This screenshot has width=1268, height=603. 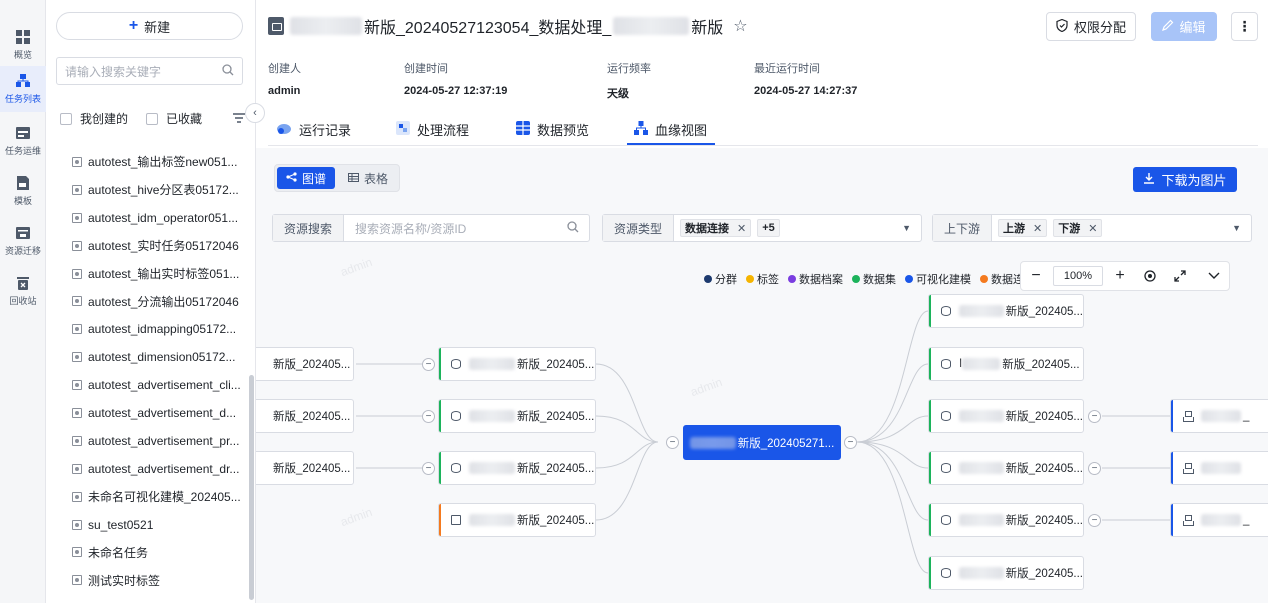 I want to click on tab-label: 数据预览, so click(x=563, y=130).